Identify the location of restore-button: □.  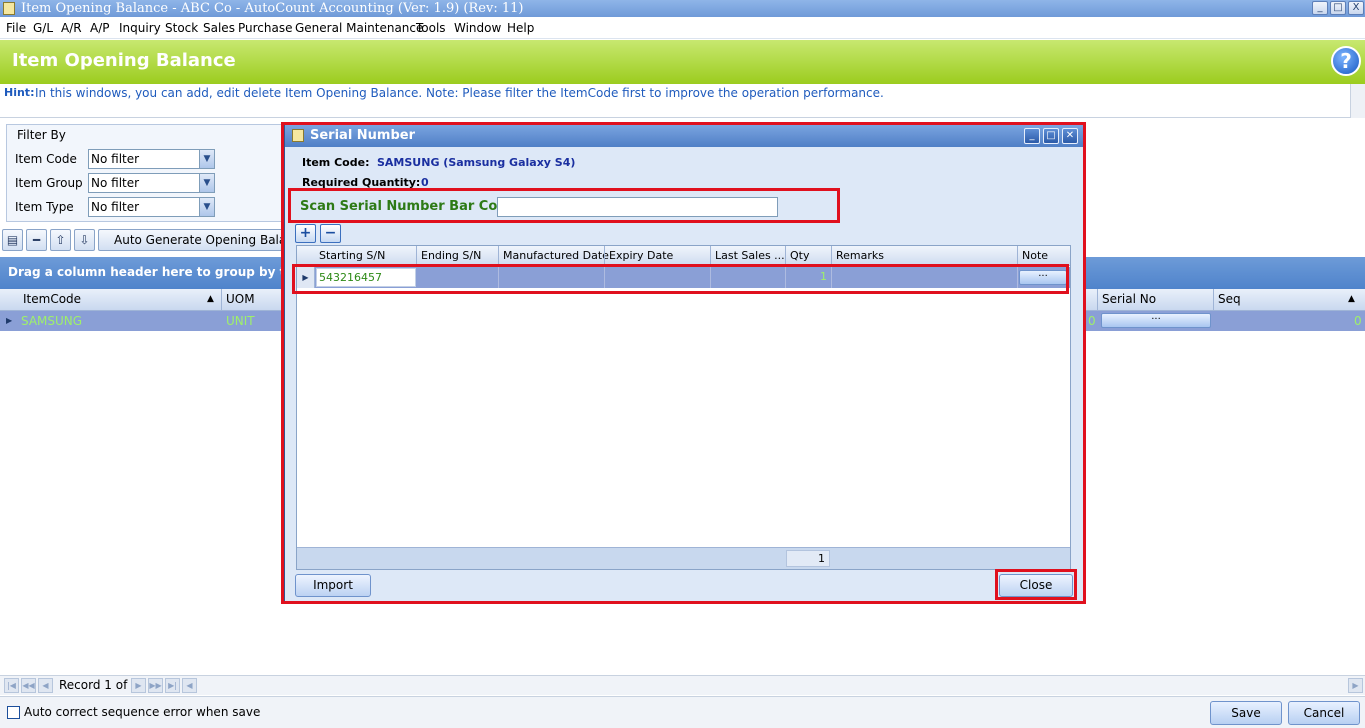
(1338, 8).